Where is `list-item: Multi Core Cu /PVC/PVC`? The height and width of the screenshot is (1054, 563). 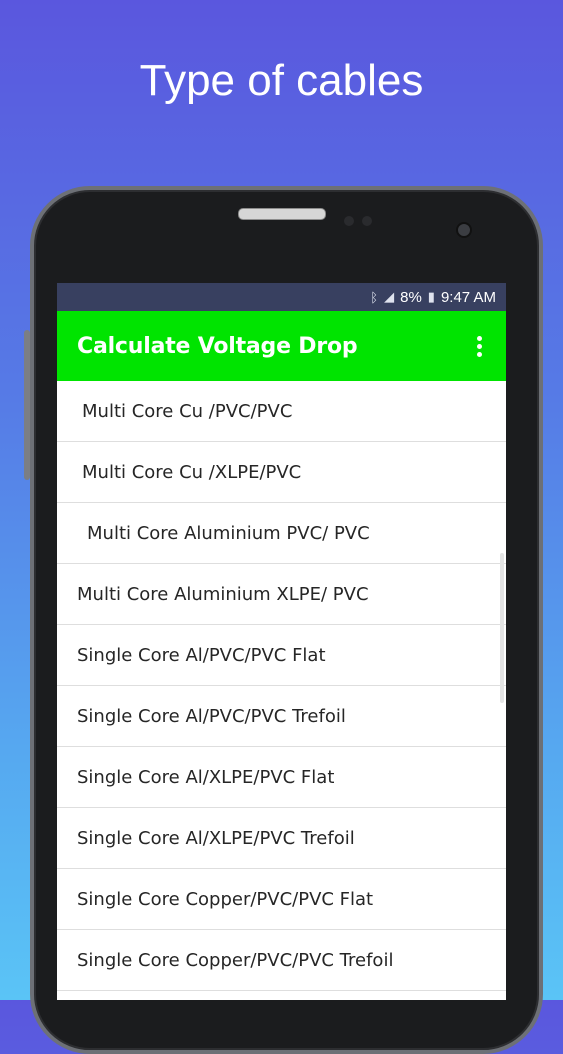
list-item: Multi Core Cu /PVC/PVC is located at coordinates (281, 411).